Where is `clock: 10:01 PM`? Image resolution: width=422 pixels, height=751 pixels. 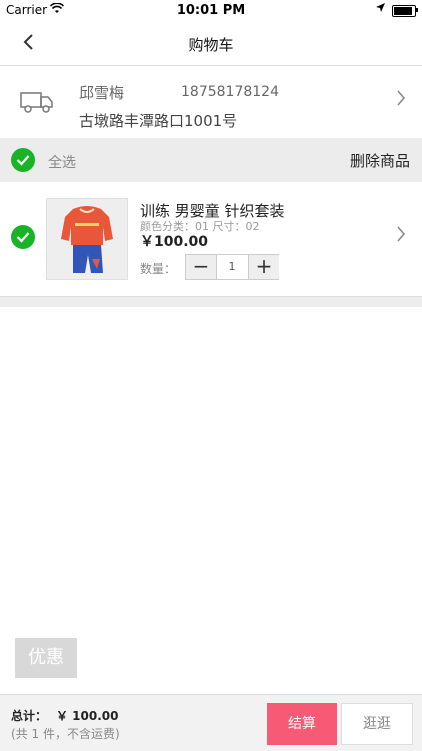
clock: 10:01 PM is located at coordinates (211, 10).